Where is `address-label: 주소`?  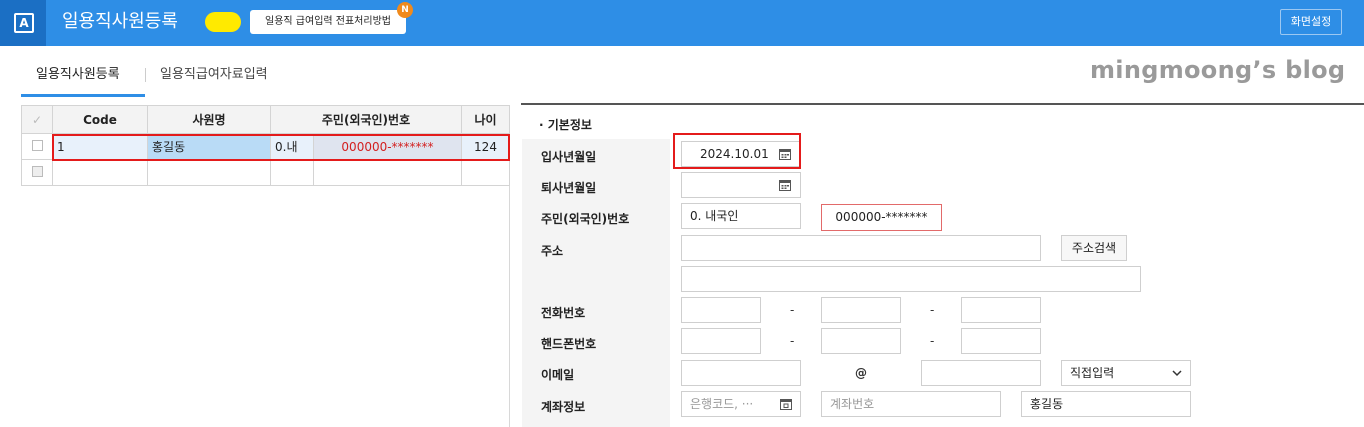
address-label: 주소 is located at coordinates (552, 251).